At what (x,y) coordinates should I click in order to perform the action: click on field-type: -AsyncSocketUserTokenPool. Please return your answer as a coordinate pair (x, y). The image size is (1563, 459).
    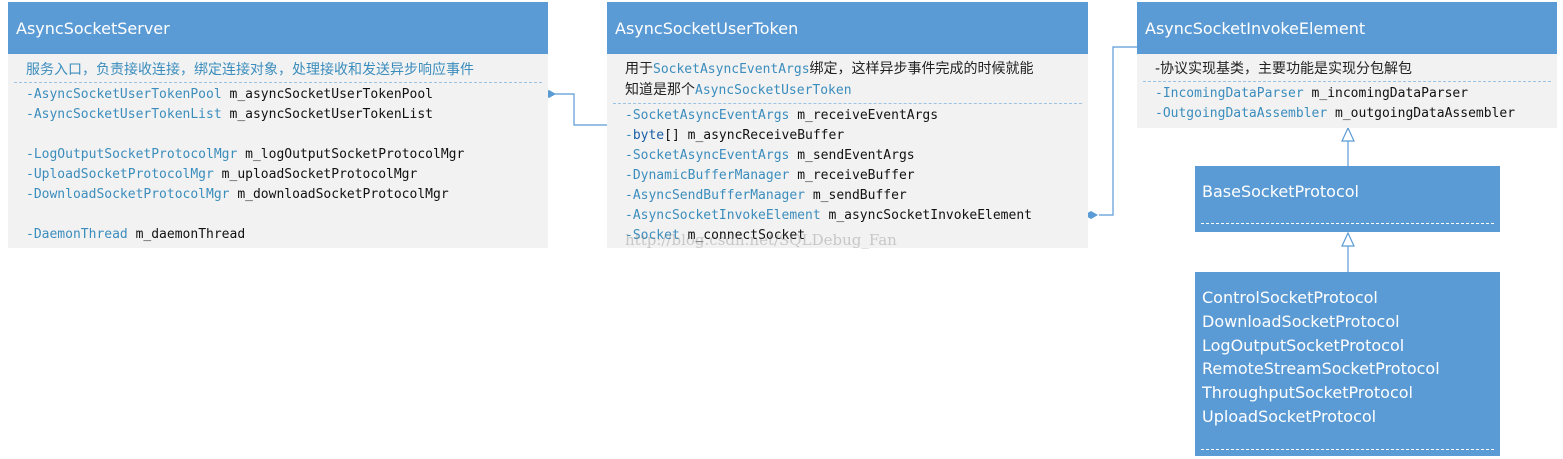
    Looking at the image, I should click on (124, 94).